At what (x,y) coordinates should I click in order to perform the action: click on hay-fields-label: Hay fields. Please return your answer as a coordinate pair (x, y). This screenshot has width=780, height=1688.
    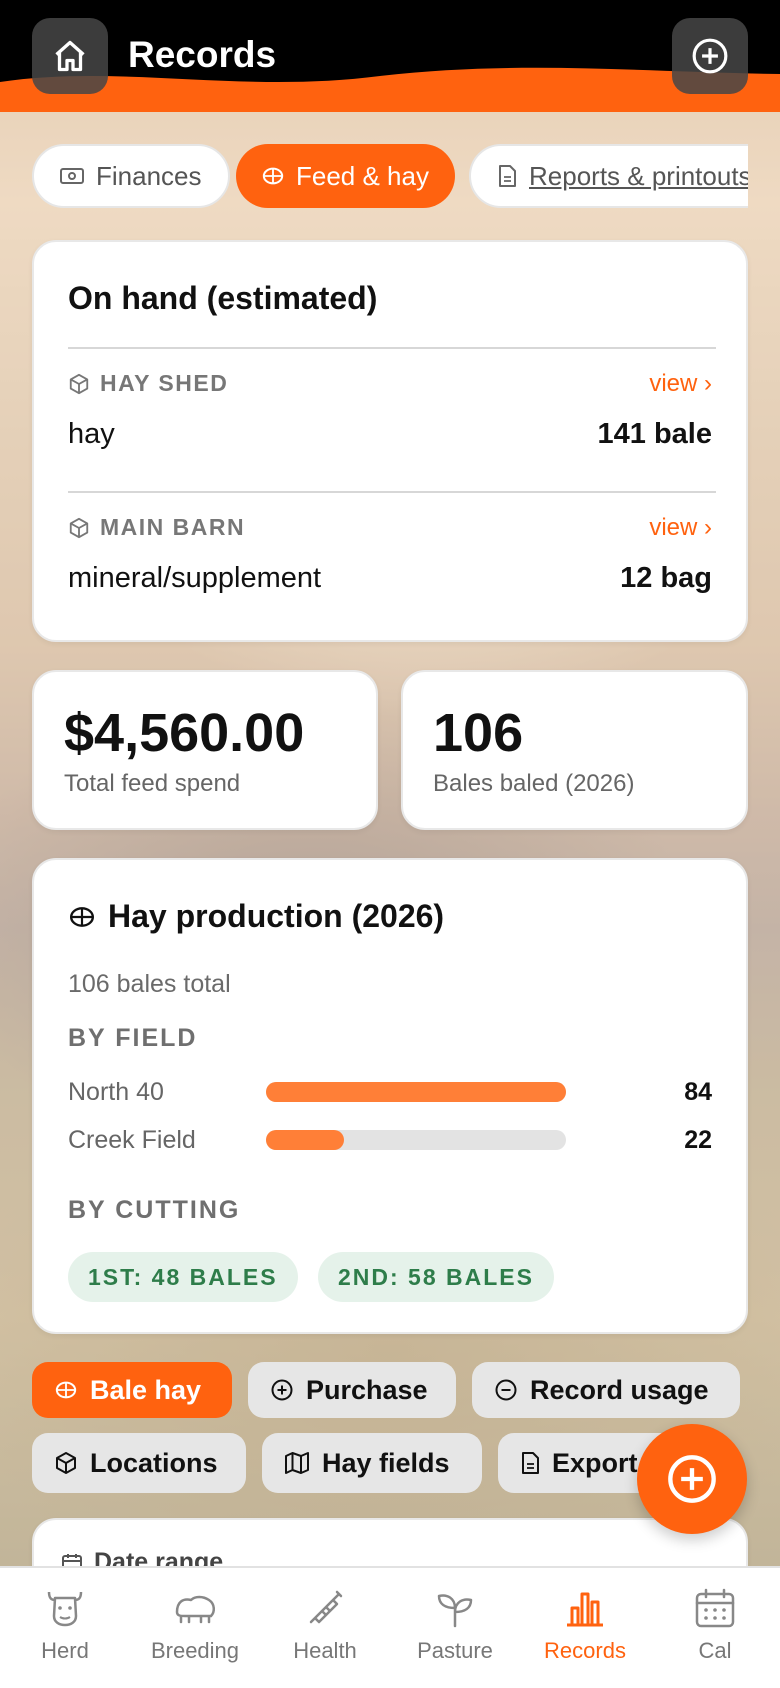
    Looking at the image, I should click on (386, 1462).